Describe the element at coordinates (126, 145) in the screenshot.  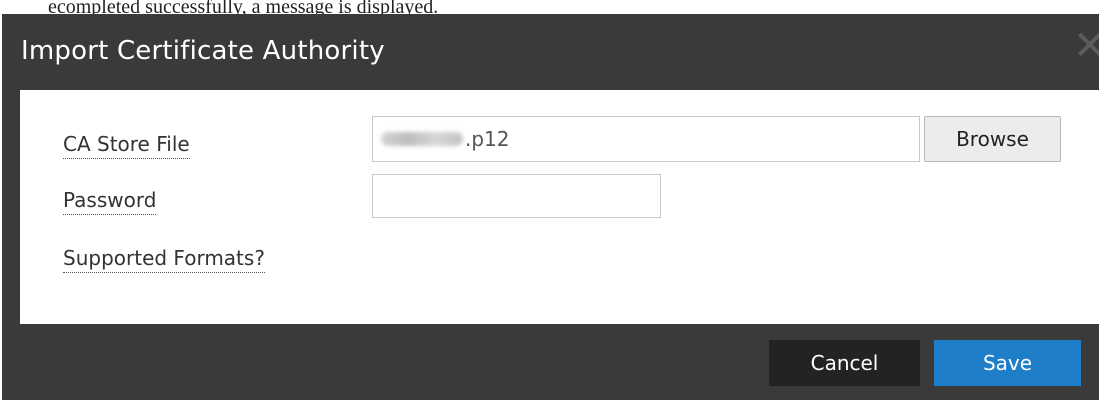
I see `ca-store-file-label: CA Store File` at that location.